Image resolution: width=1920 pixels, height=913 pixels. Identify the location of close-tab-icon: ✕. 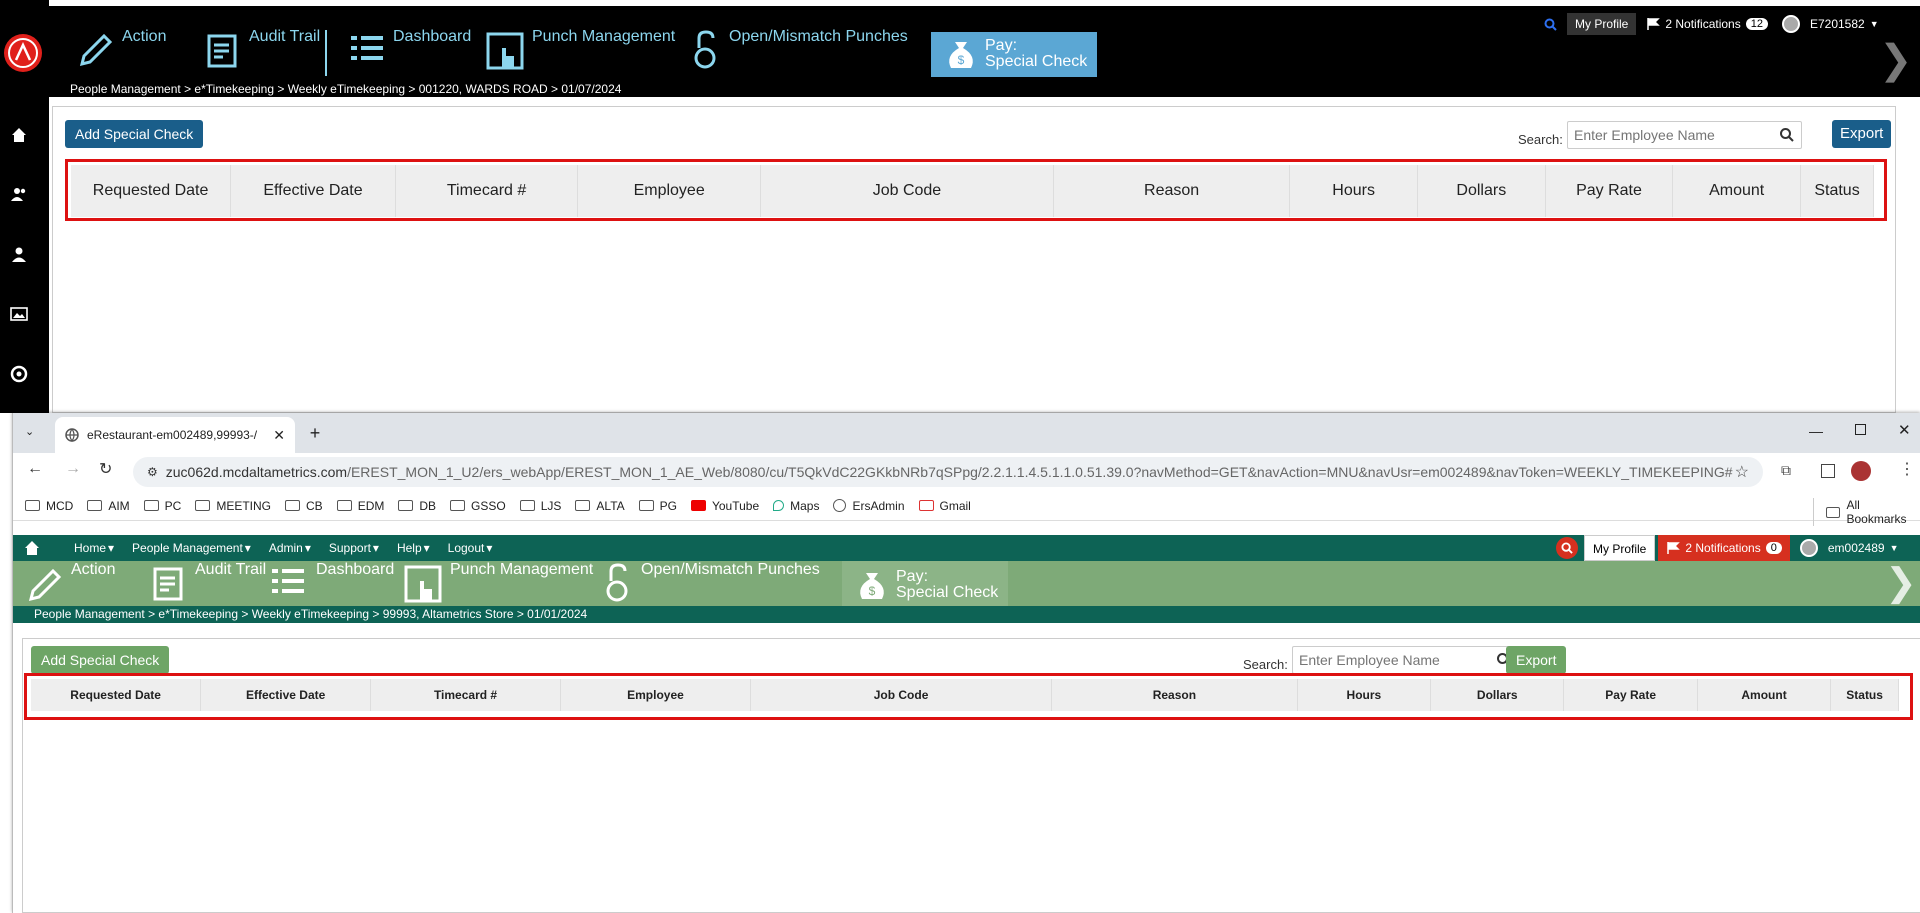
(279, 435).